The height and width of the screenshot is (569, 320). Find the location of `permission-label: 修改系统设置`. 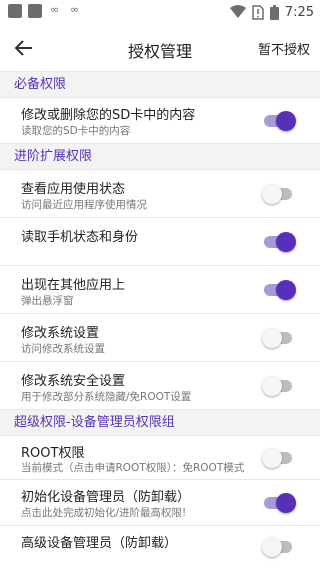

permission-label: 修改系统设置 is located at coordinates (60, 333).